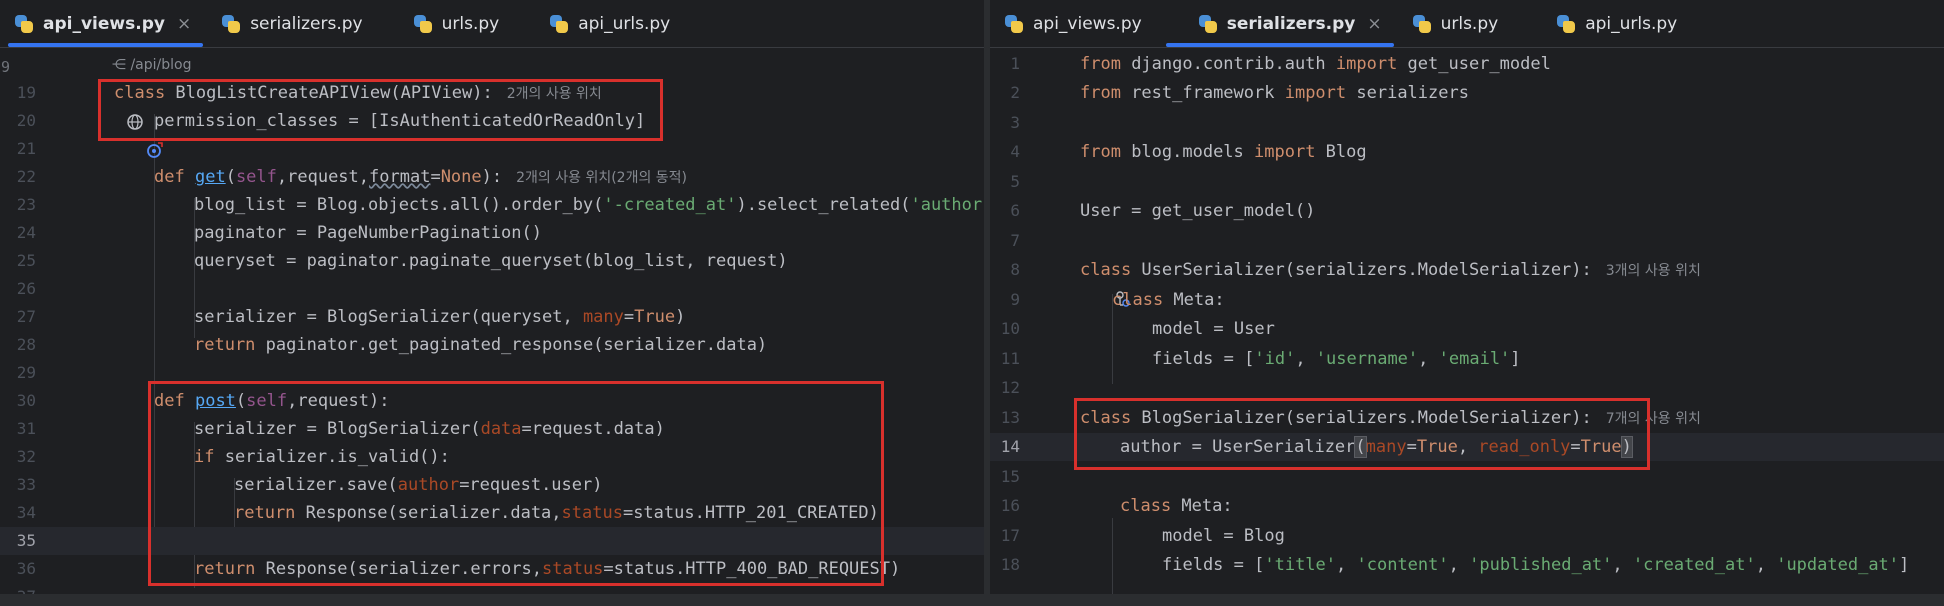 Image resolution: width=1944 pixels, height=606 pixels. I want to click on code-line-6: 6 User = get_user_model(), so click(1467, 211).